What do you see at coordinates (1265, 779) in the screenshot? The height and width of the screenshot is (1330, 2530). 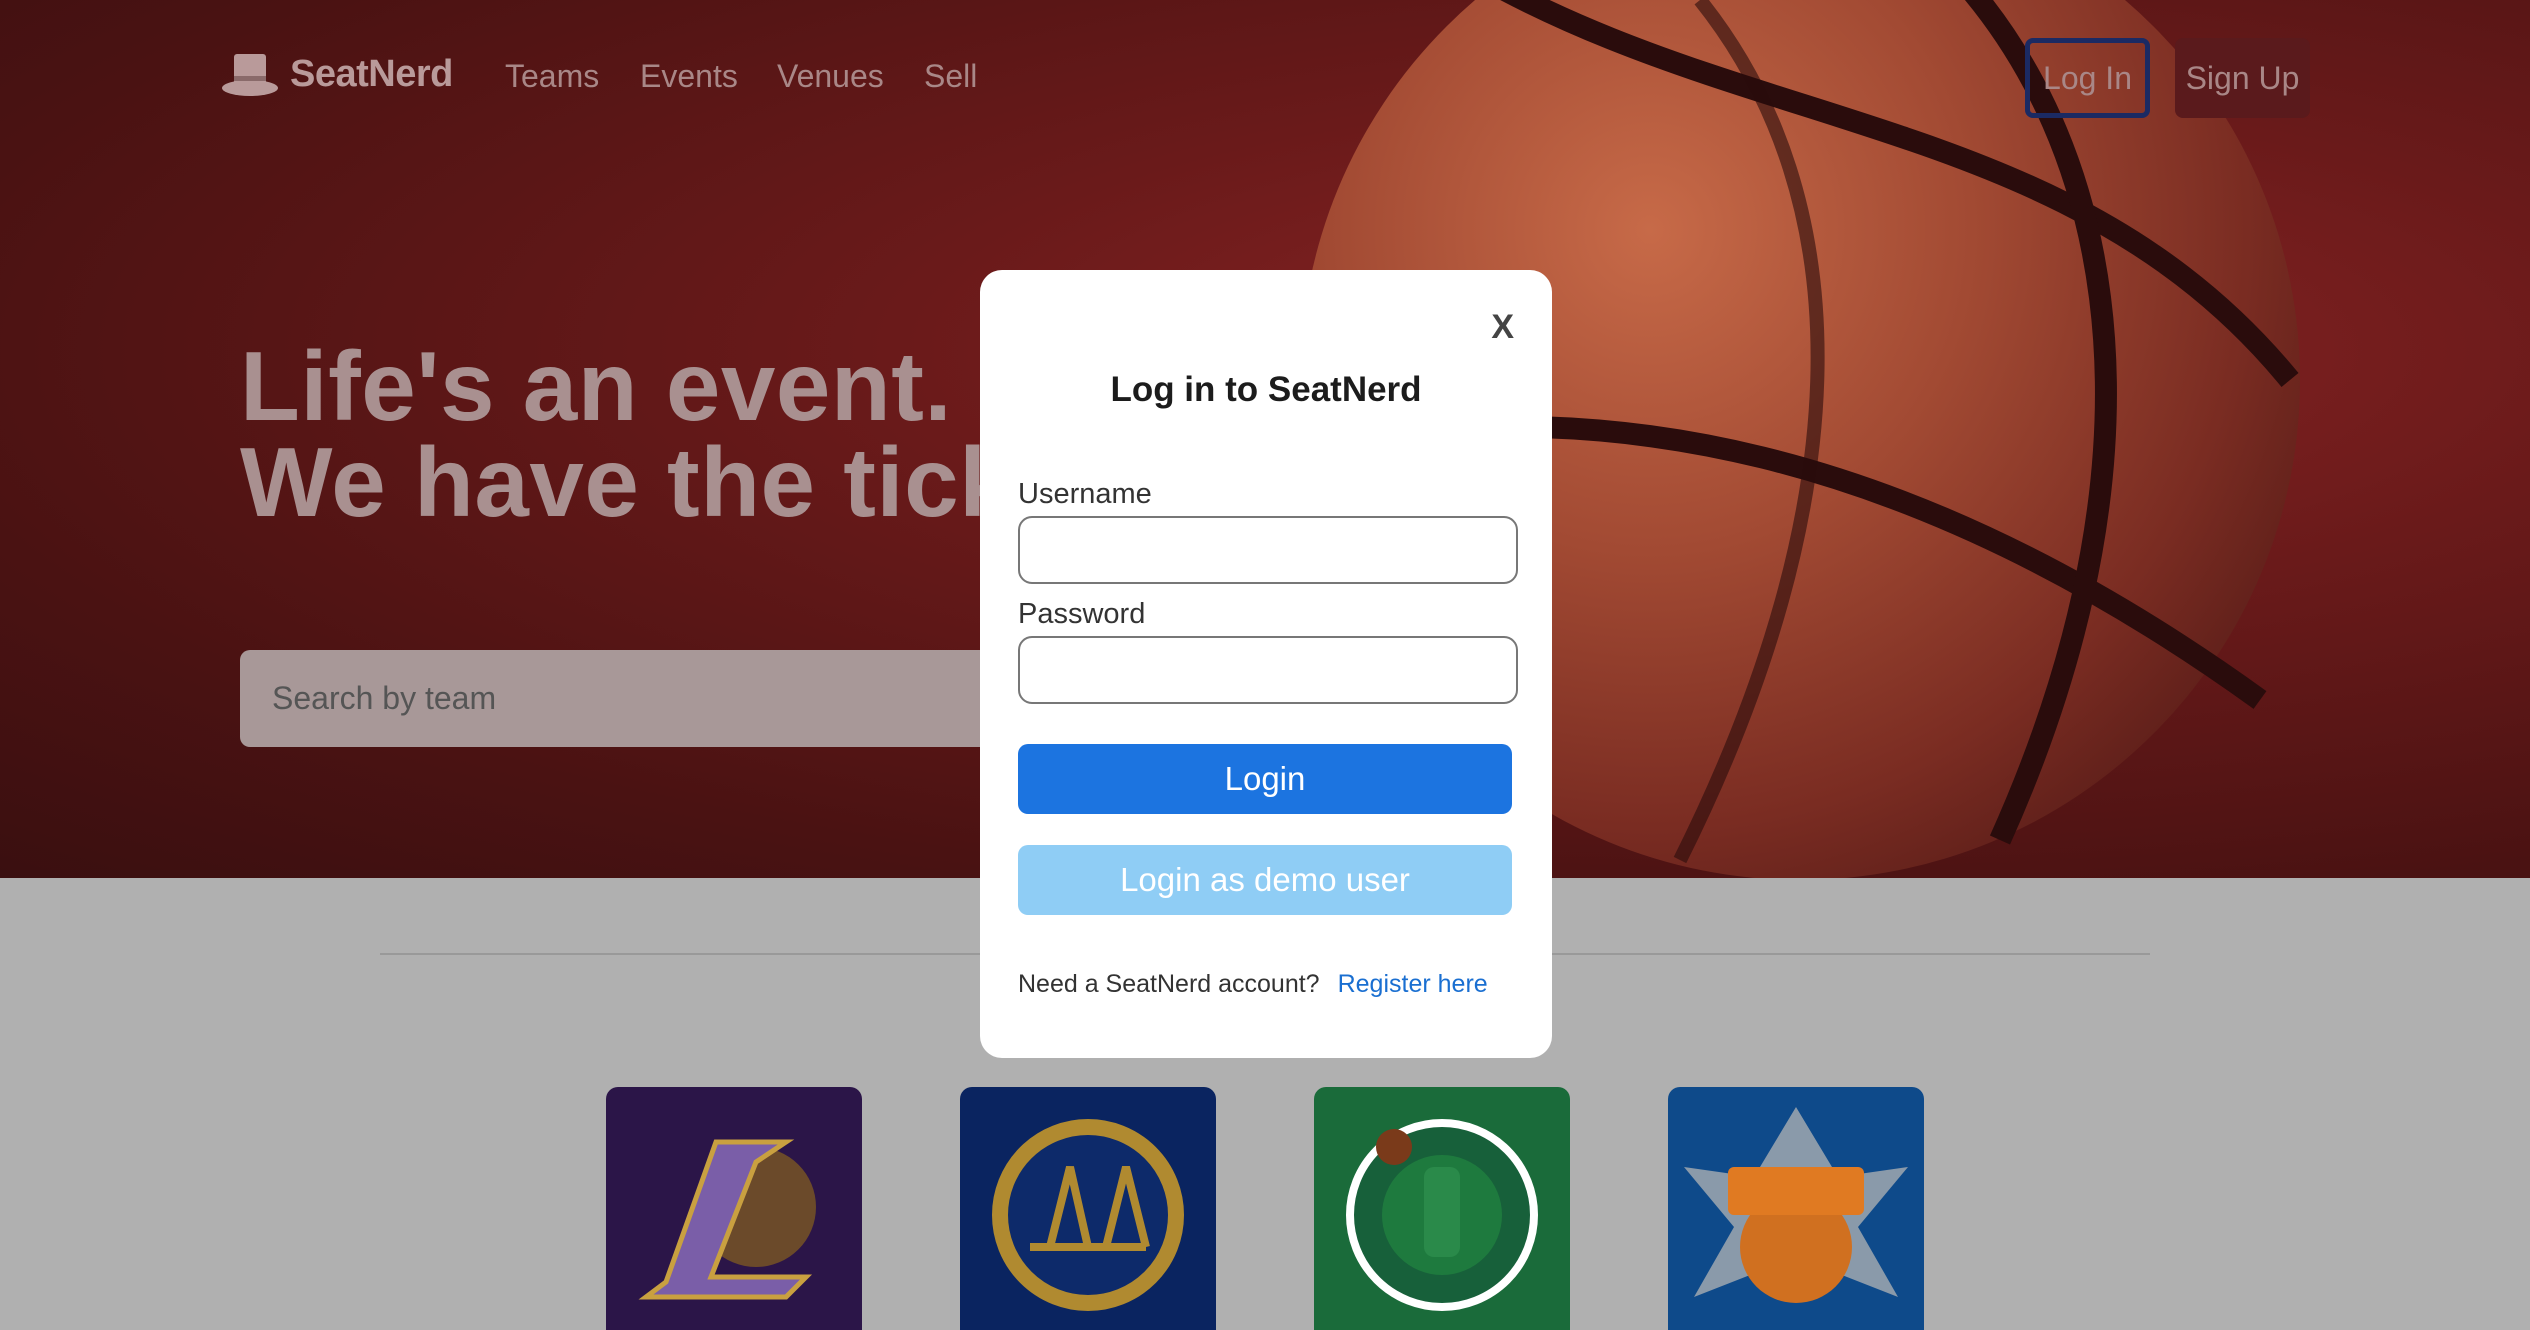 I see `login-button: Login` at bounding box center [1265, 779].